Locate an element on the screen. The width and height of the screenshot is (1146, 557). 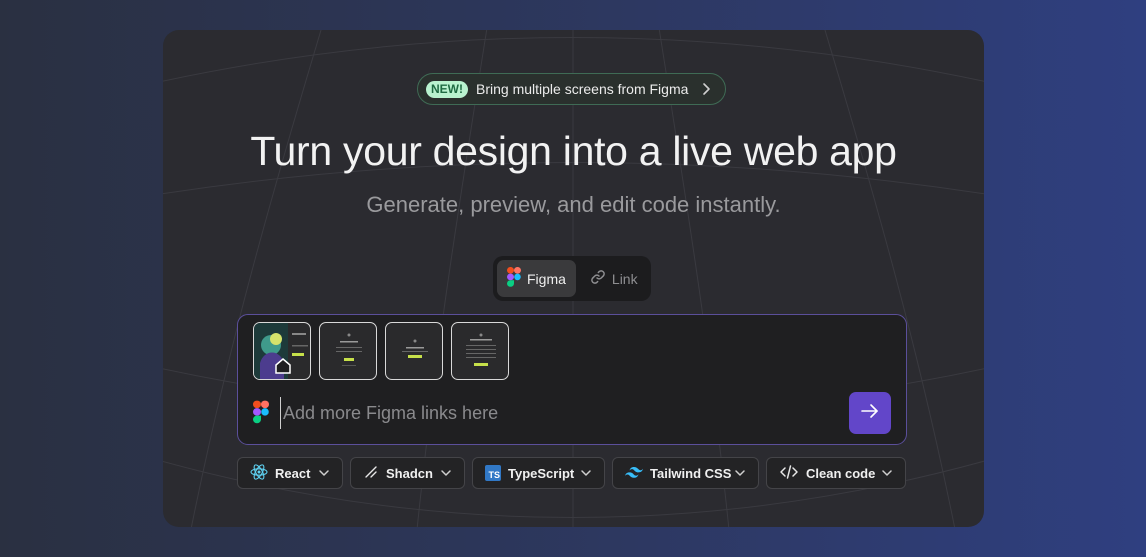
styling-label: Tailwind CSS is located at coordinates (691, 473).